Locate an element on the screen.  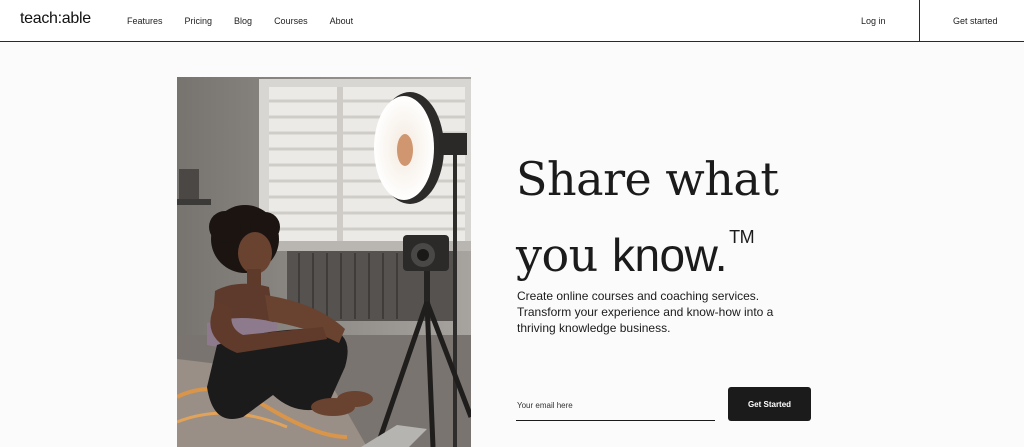
headline-line-2: you know. TM is located at coordinates (647, 246).